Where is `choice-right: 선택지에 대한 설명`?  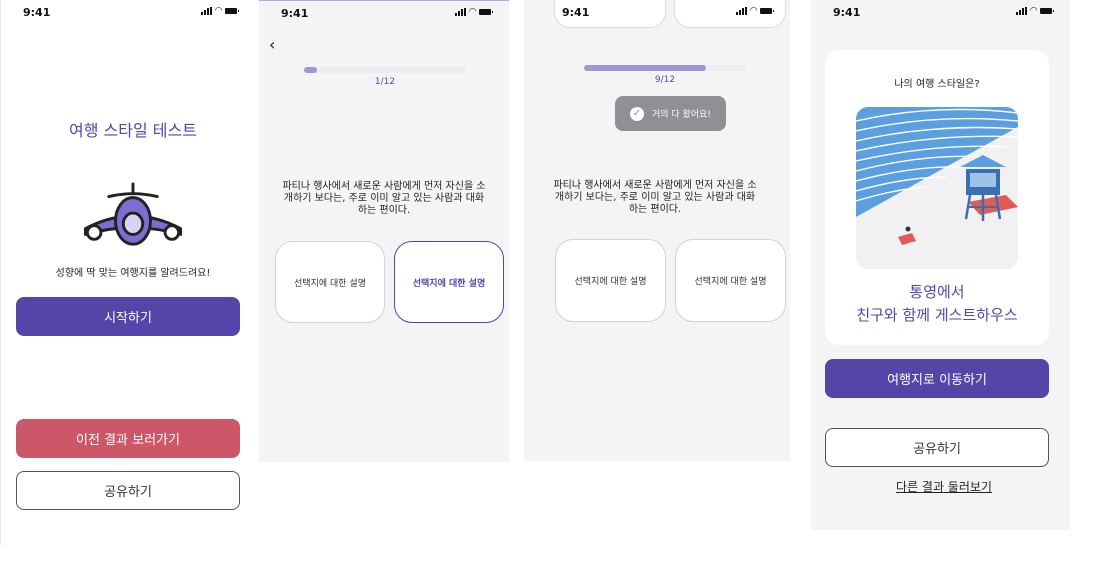
choice-right: 선택지에 대한 설명 is located at coordinates (730, 280).